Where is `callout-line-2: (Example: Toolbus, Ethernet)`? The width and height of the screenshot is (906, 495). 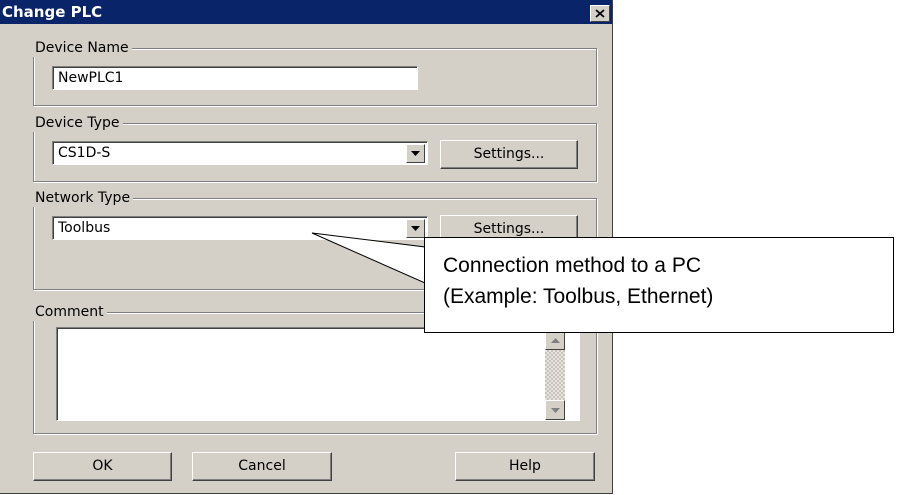 callout-line-2: (Example: Toolbus, Ethernet) is located at coordinates (578, 296).